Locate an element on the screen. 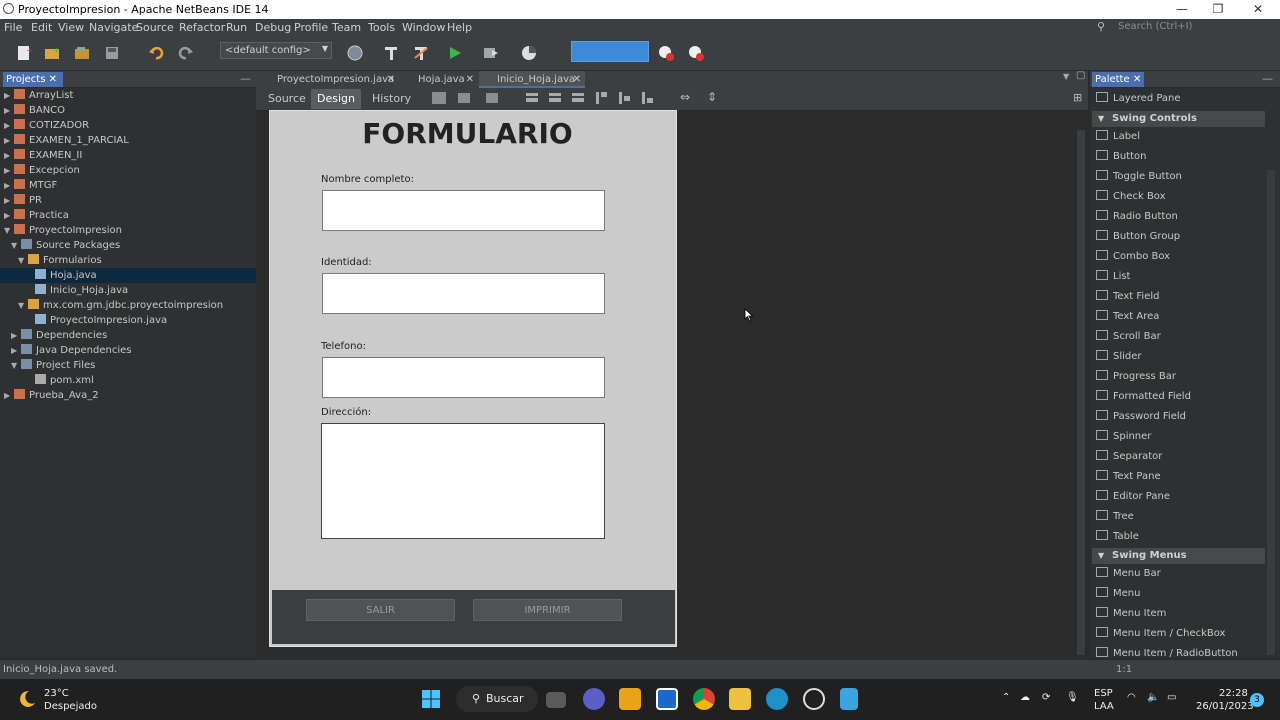  palette-item-menu-item-checkbox: Menu Item / CheckBox is located at coordinates (1160, 634).